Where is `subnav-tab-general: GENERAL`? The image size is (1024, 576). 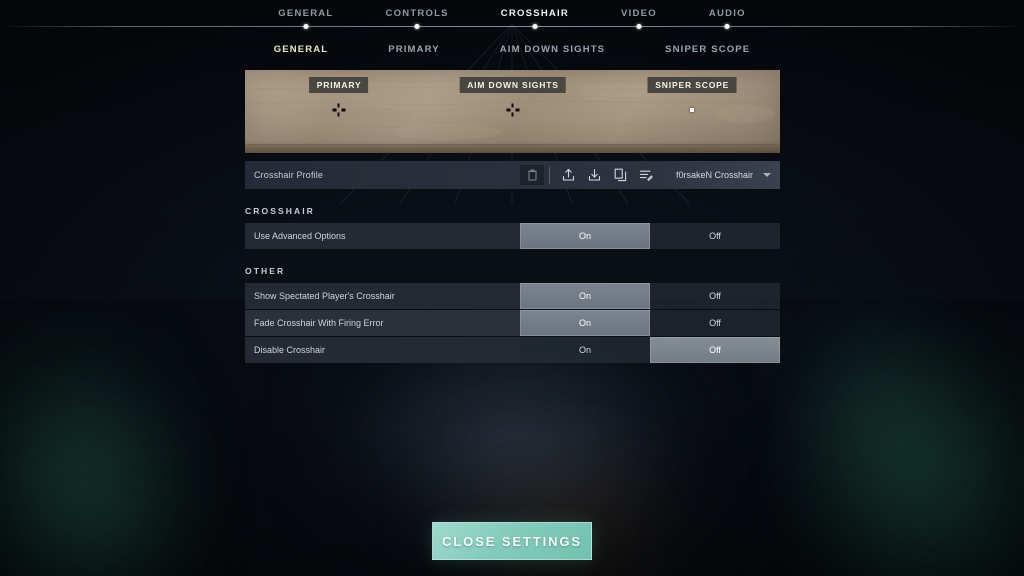 subnav-tab-general: GENERAL is located at coordinates (301, 49).